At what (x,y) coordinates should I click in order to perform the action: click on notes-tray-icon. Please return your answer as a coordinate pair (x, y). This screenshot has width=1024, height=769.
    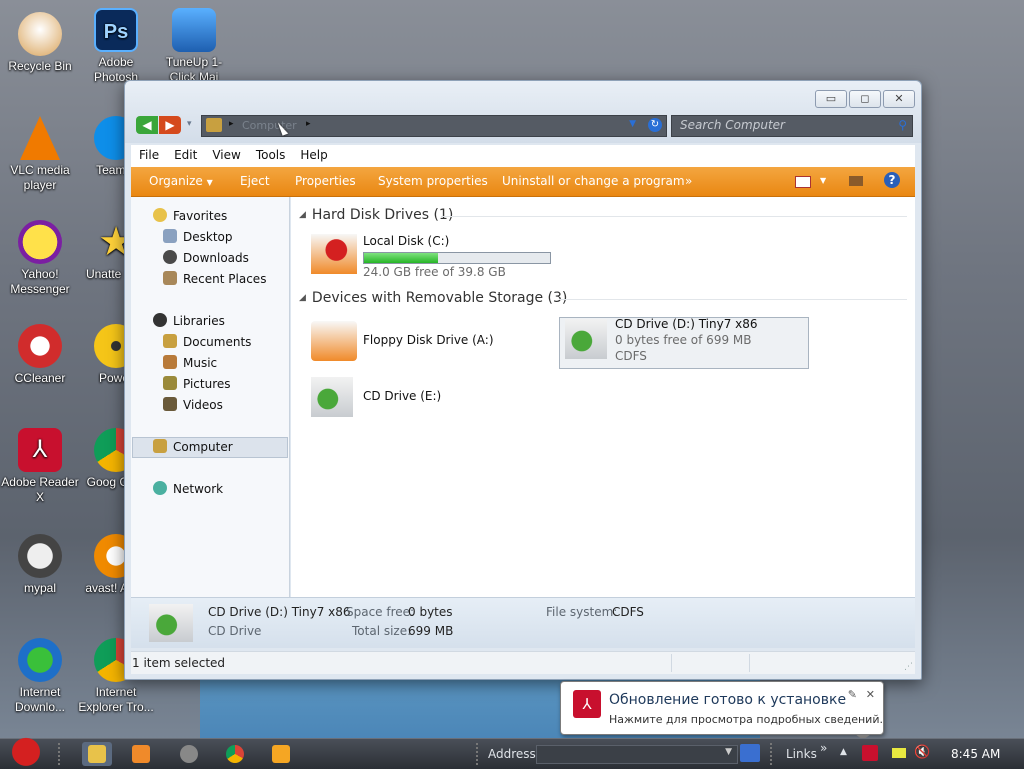
    Looking at the image, I should click on (899, 753).